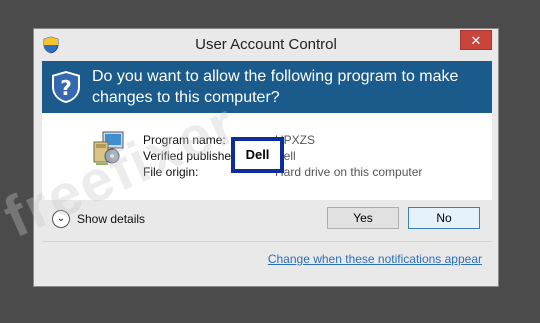 The width and height of the screenshot is (540, 323). Describe the element at coordinates (363, 218) in the screenshot. I see `yes-button: Yes` at that location.